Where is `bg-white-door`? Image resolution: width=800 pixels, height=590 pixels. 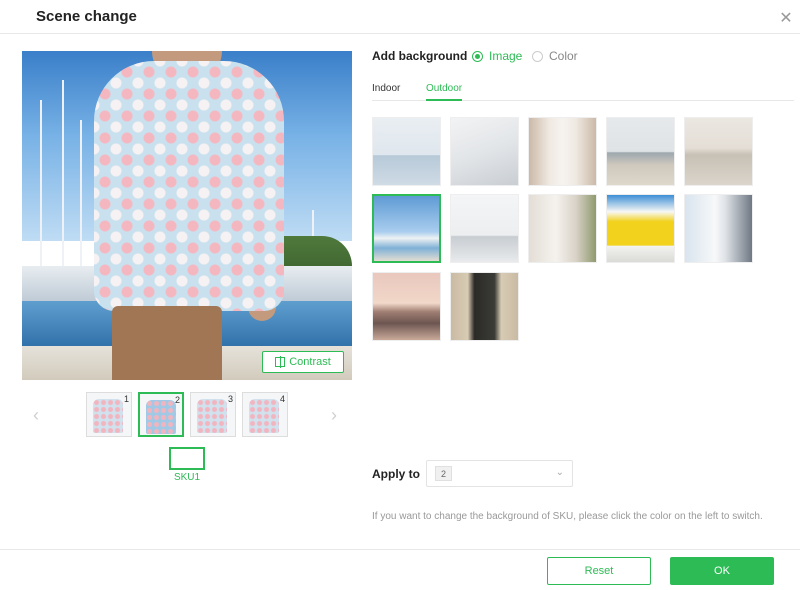
bg-white-door is located at coordinates (718, 228).